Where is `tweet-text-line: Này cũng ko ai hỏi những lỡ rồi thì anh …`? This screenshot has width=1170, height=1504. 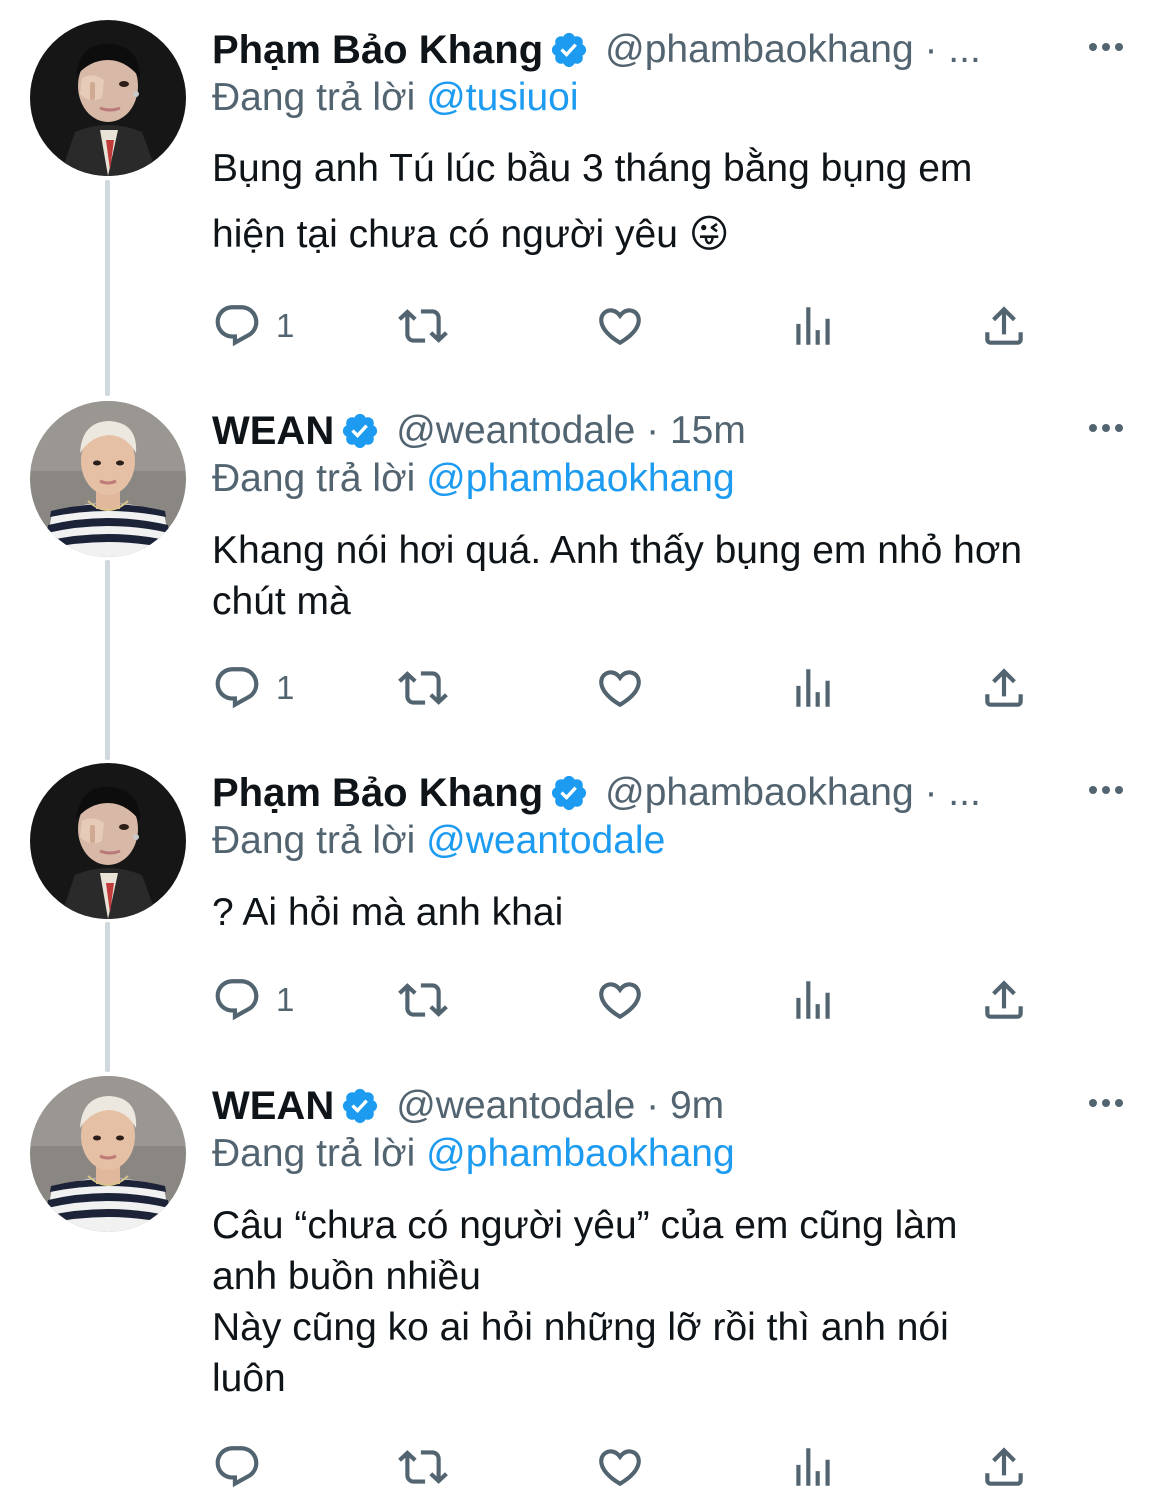
tweet-text-line: Này cũng ko ai hỏi những lỡ rồi thì anh … is located at coordinates (580, 1327).